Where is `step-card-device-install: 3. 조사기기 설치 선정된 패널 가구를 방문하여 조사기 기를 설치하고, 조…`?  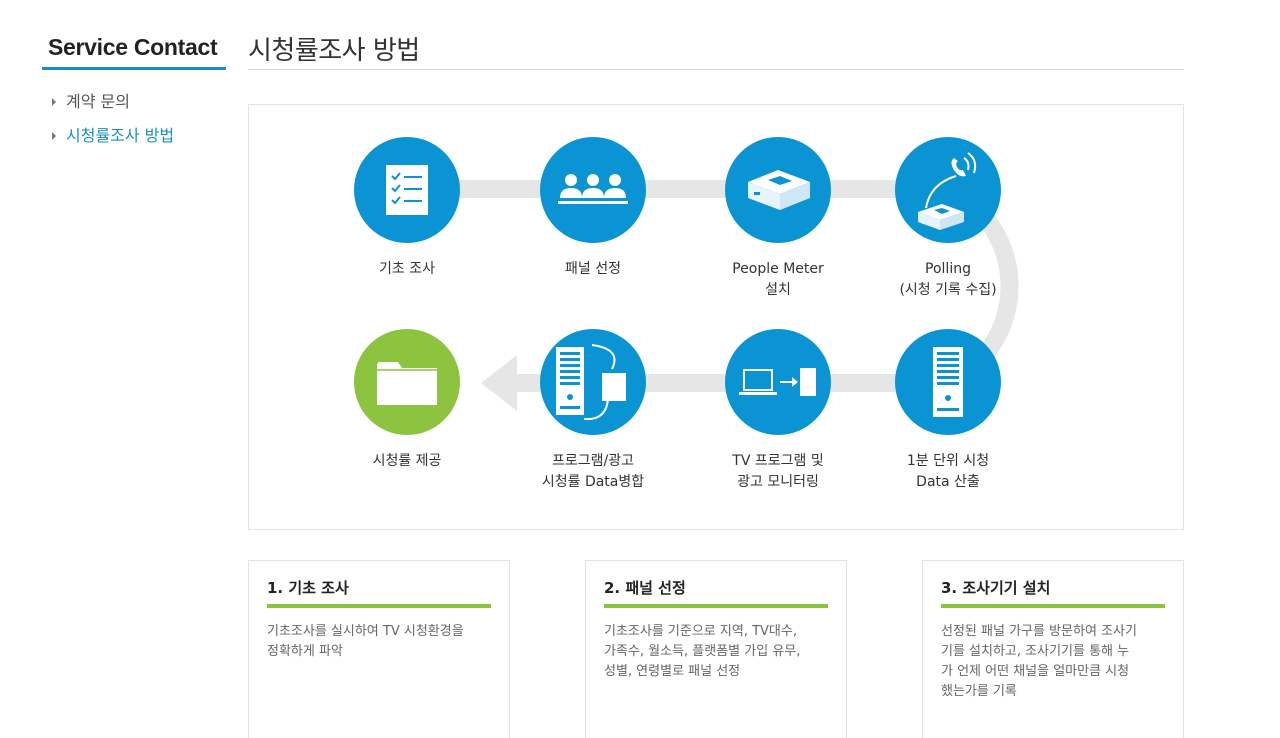
step-card-device-install: 3. 조사기기 설치 선정된 패널 가구를 방문하여 조사기 기를 설치하고, 조… is located at coordinates (1053, 649).